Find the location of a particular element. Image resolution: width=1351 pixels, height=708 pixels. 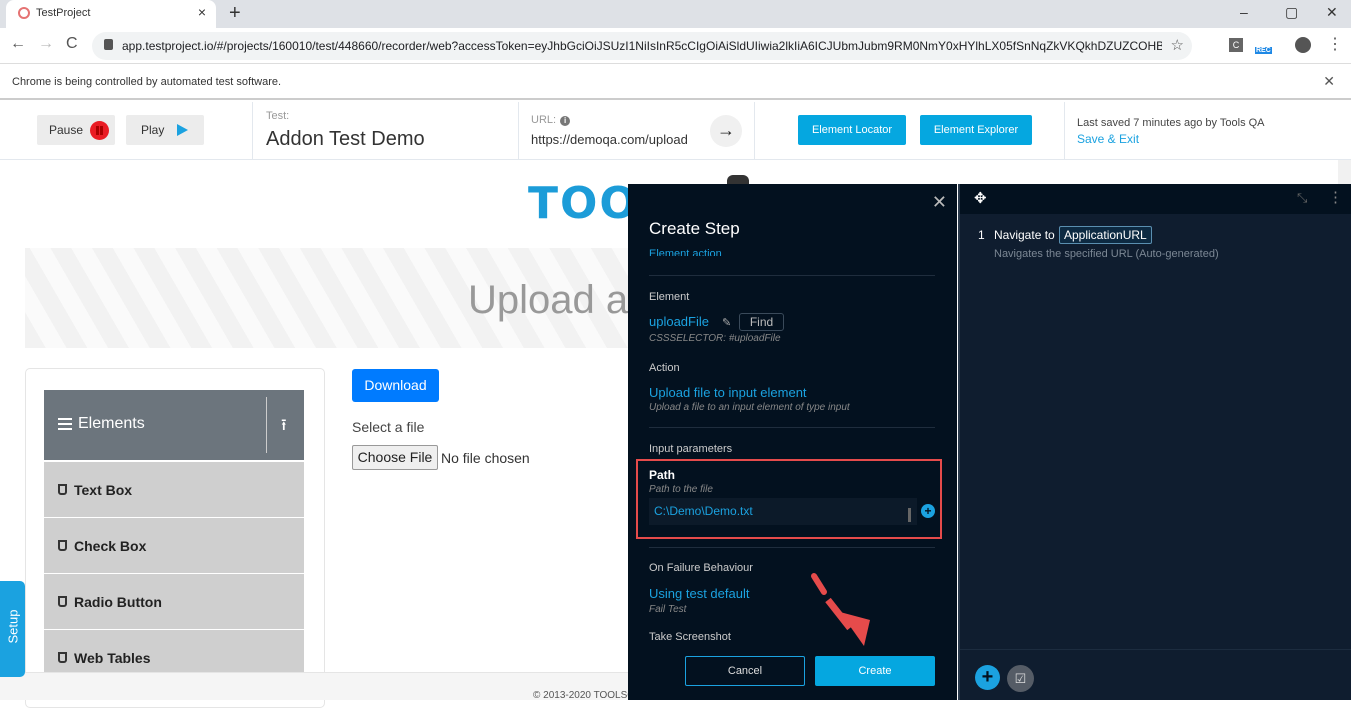

add-step-button: + is located at coordinates (987, 677).